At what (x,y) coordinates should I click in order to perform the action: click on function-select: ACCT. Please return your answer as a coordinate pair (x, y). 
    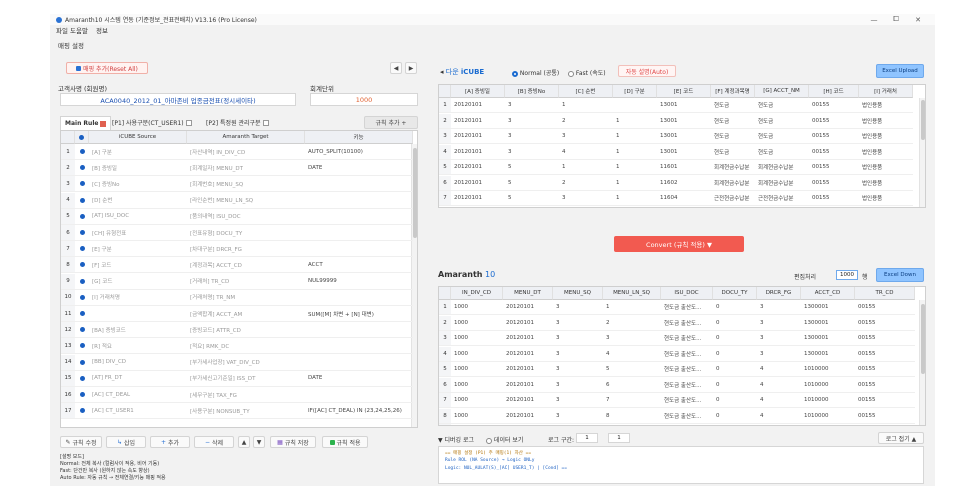
    Looking at the image, I should click on (359, 265).